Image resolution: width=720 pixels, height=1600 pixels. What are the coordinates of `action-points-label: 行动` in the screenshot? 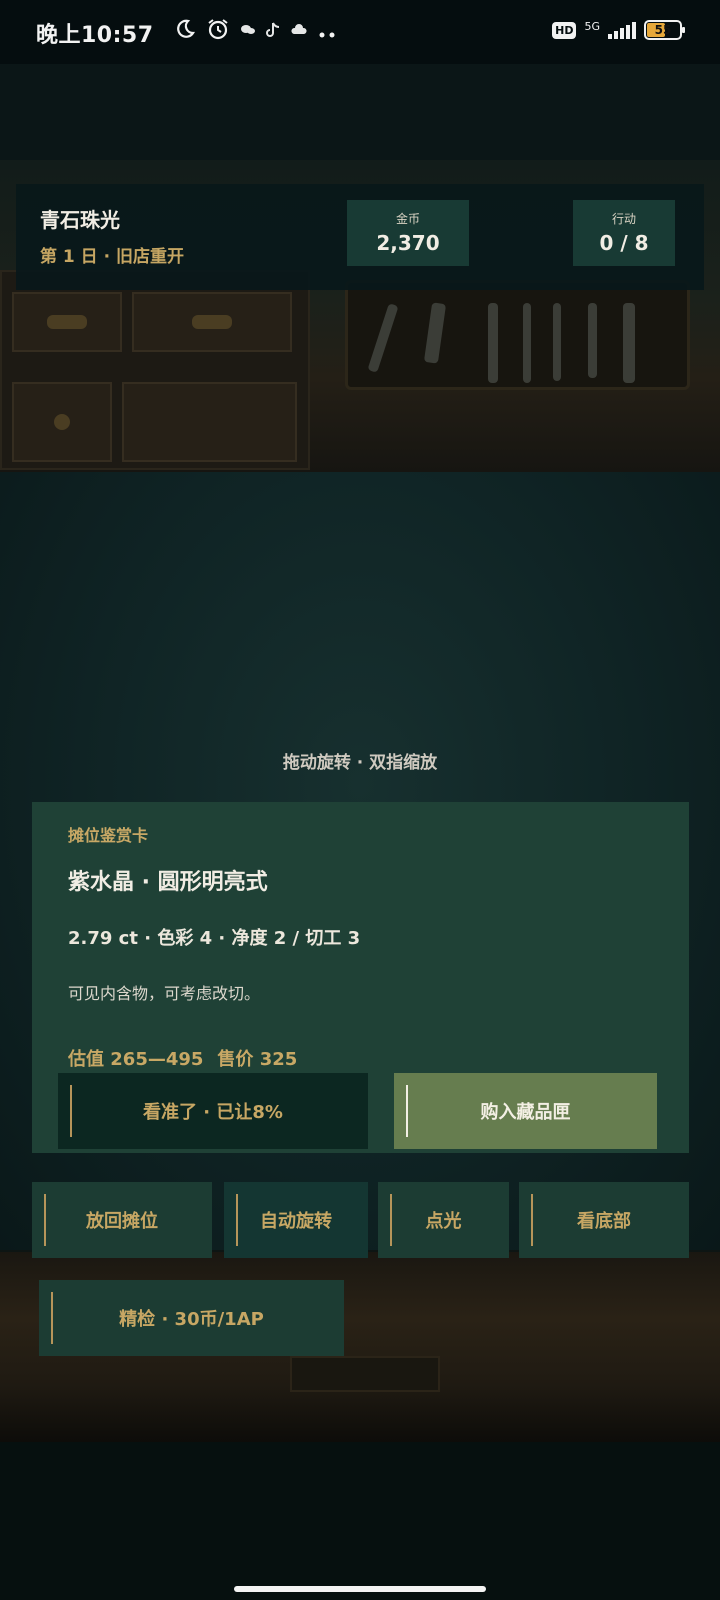 It's located at (623, 219).